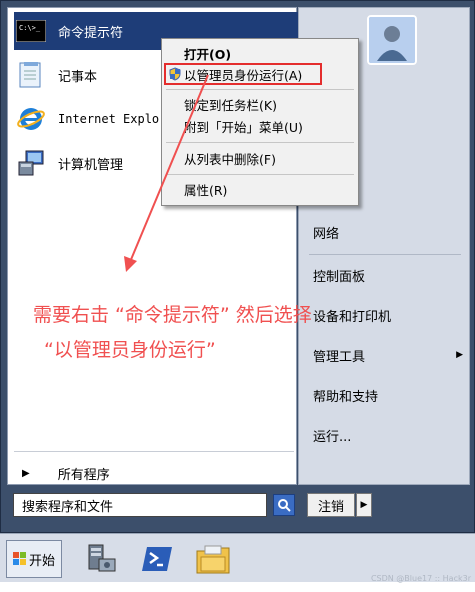 Image resolution: width=475 pixels, height=592 pixels. Describe the element at coordinates (243, 75) in the screenshot. I see `menu-item-label: 以管理员身份运行(A)` at that location.